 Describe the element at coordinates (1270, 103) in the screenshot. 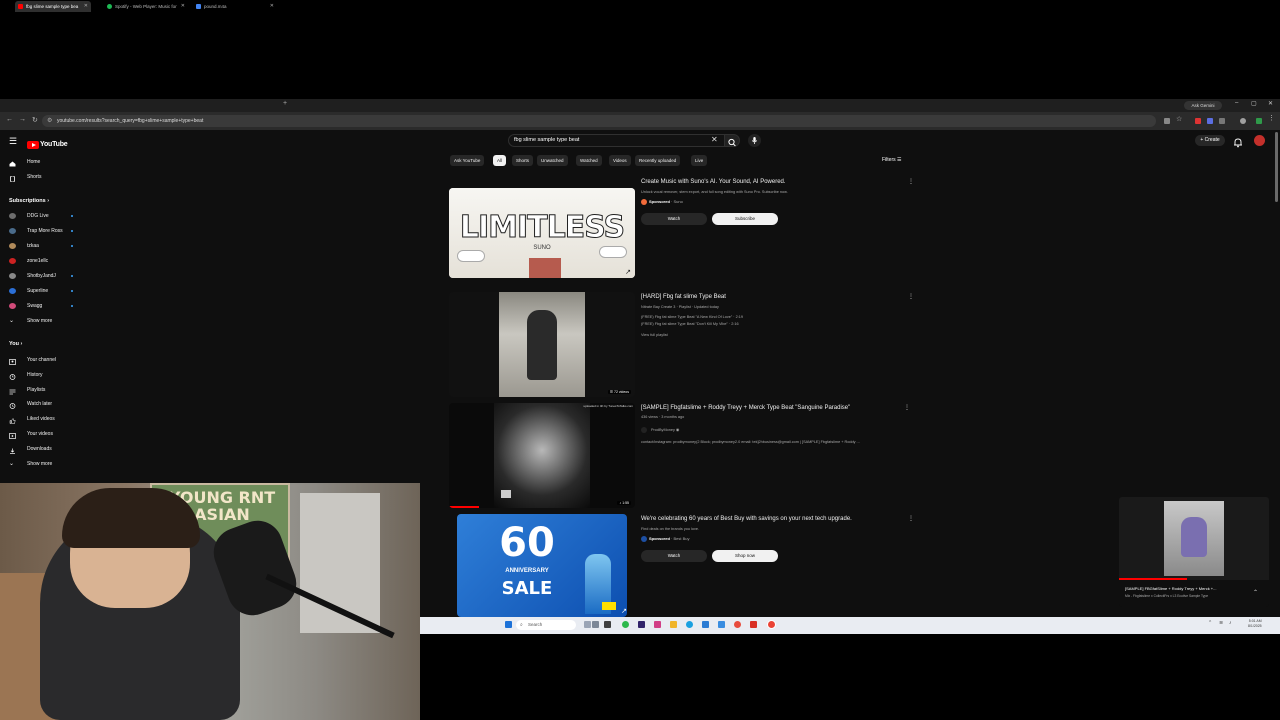

I see `close-window-icon: ✕` at that location.